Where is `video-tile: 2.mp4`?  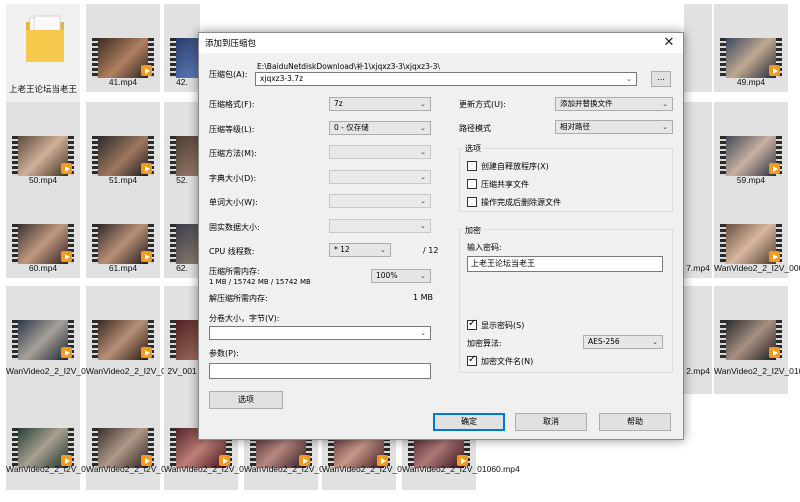
video-tile: 2.mp4 is located at coordinates (698, 340).